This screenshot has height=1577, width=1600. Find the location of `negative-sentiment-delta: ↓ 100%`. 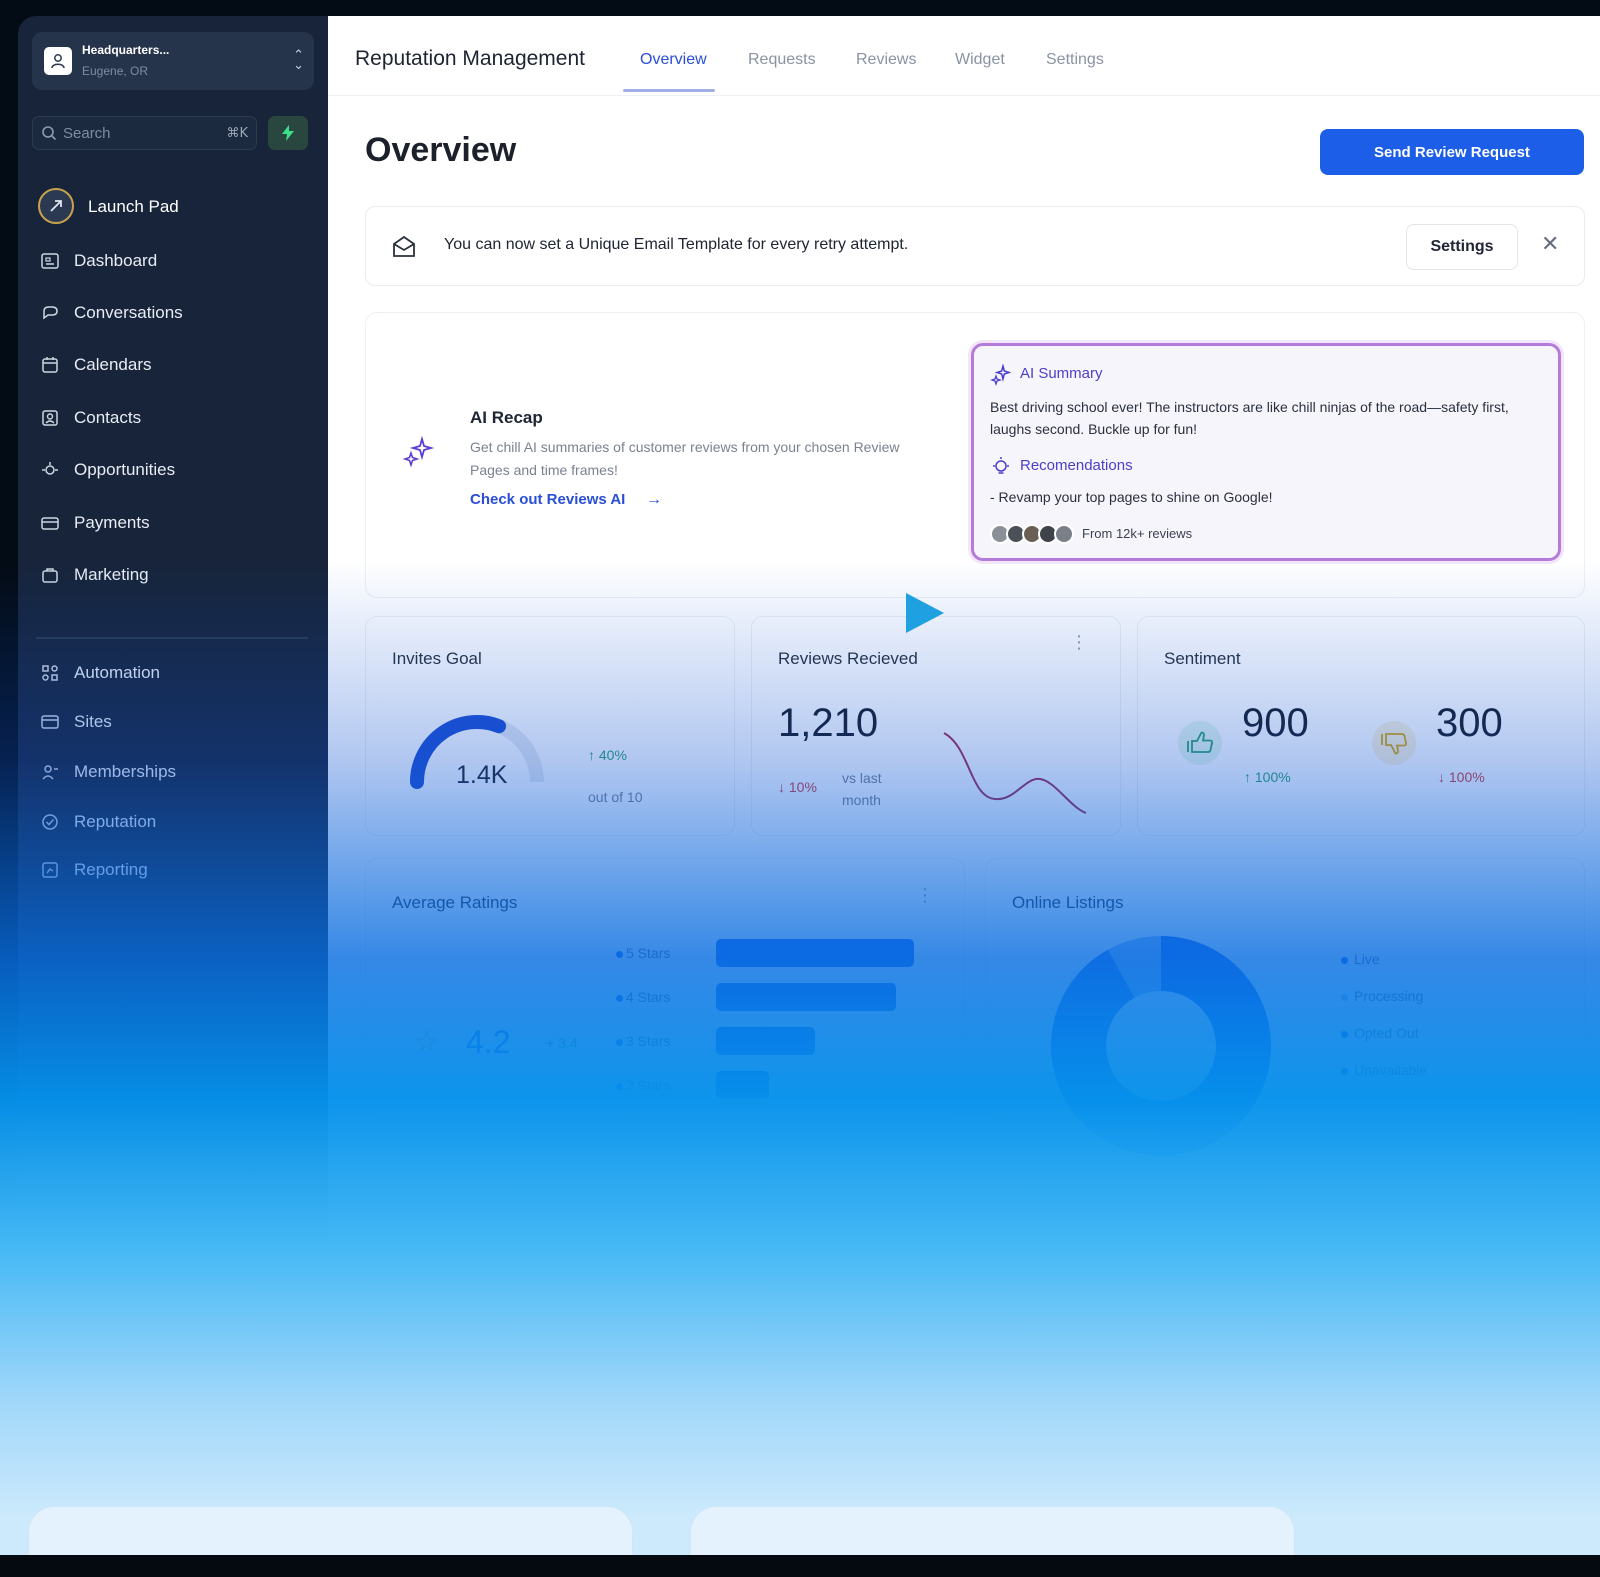

negative-sentiment-delta: ↓ 100% is located at coordinates (1461, 777).